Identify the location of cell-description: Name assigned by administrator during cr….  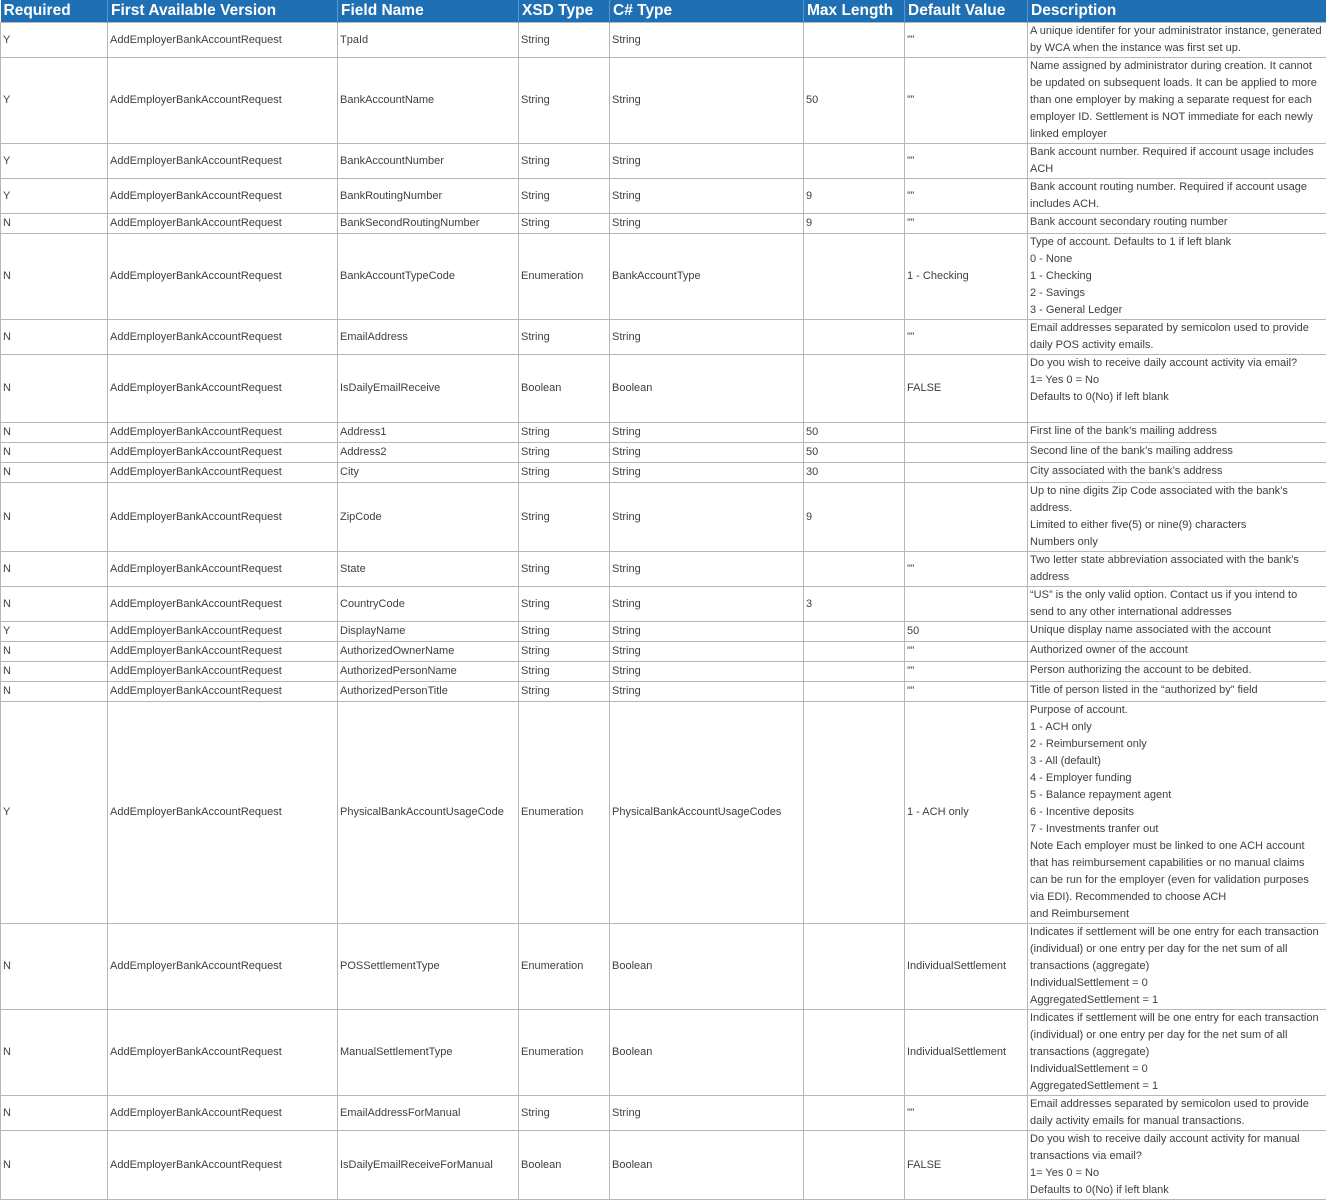
(1177, 101).